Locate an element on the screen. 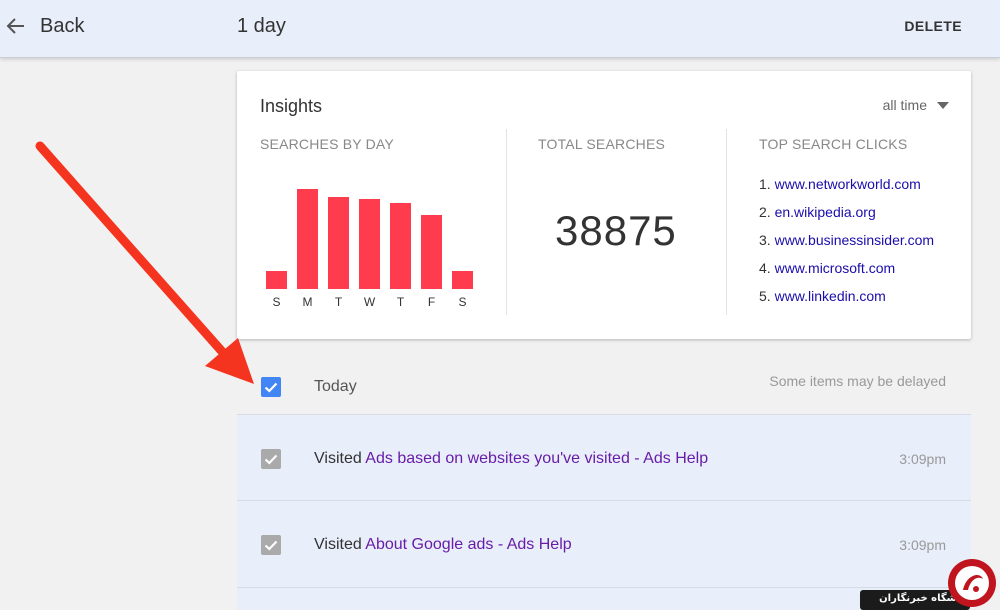 This screenshot has height=610, width=1000. rank-number: 2. is located at coordinates (765, 212).